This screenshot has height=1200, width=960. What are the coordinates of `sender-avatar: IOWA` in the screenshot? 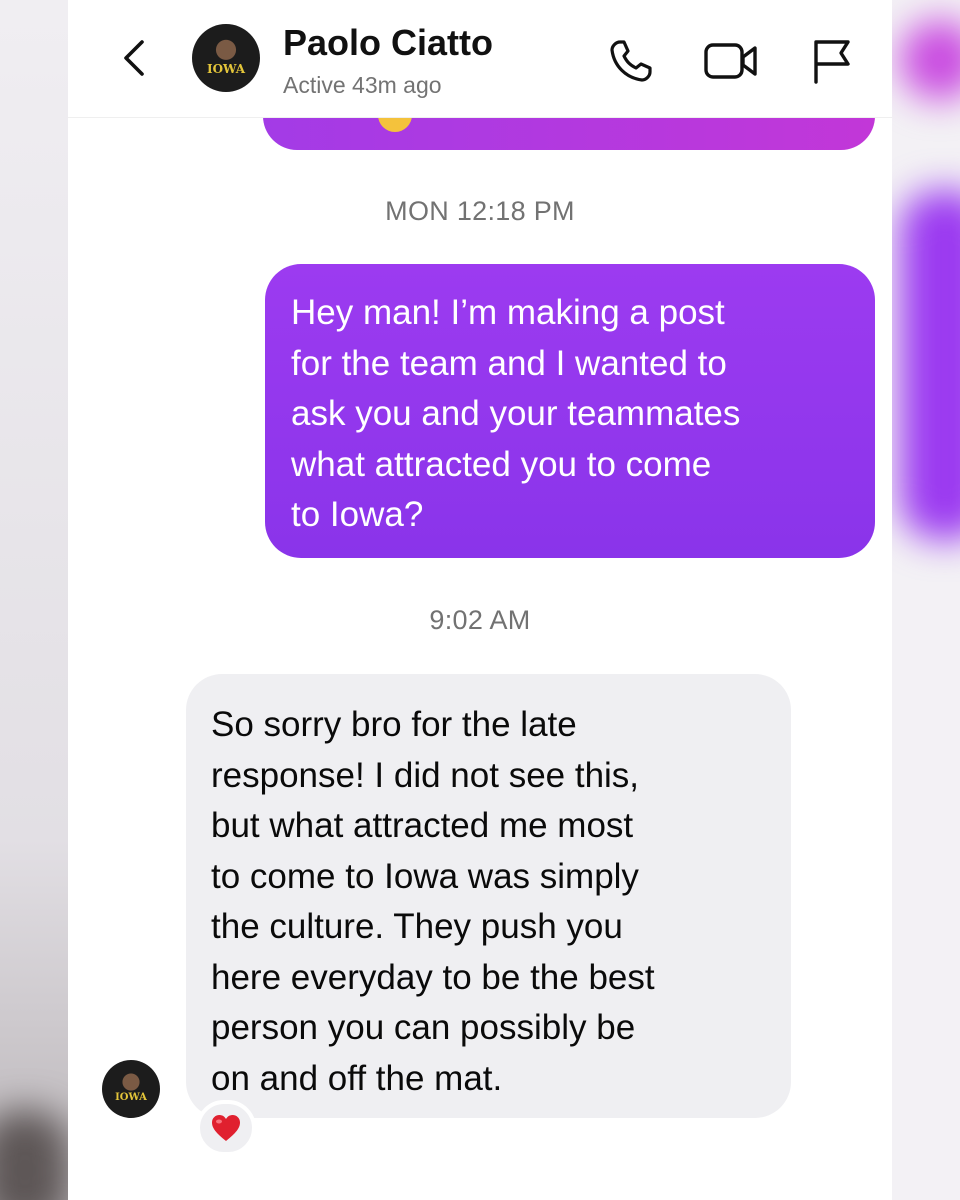 It's located at (131, 1089).